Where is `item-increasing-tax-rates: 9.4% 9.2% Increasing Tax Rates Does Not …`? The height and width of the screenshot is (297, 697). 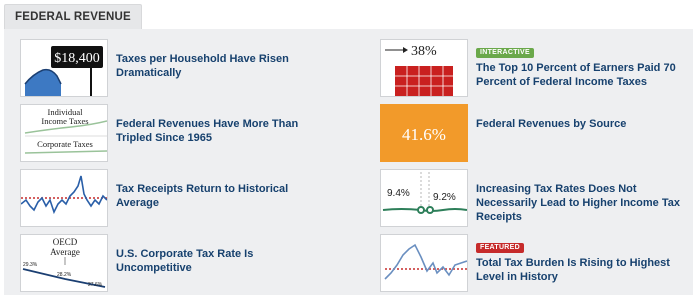
item-increasing-tax-rates: 9.4% 9.2% Increasing Tax Rates Does Not … is located at coordinates (535, 198).